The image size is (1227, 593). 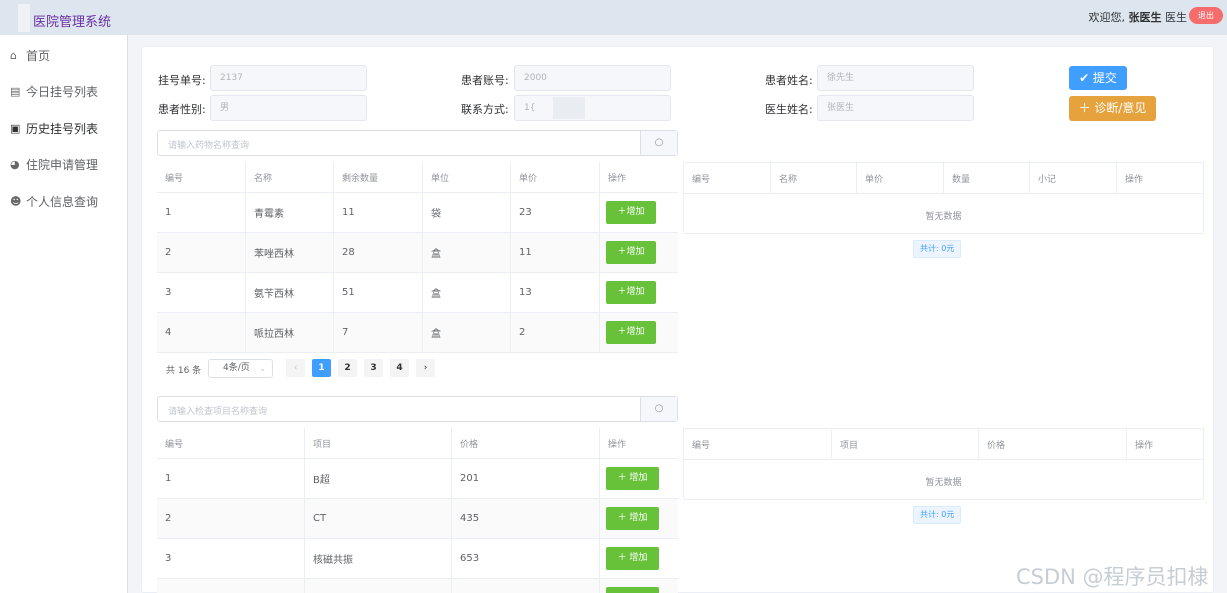 What do you see at coordinates (38, 55) in the screenshot?
I see `sidebar-item-label: 首页` at bounding box center [38, 55].